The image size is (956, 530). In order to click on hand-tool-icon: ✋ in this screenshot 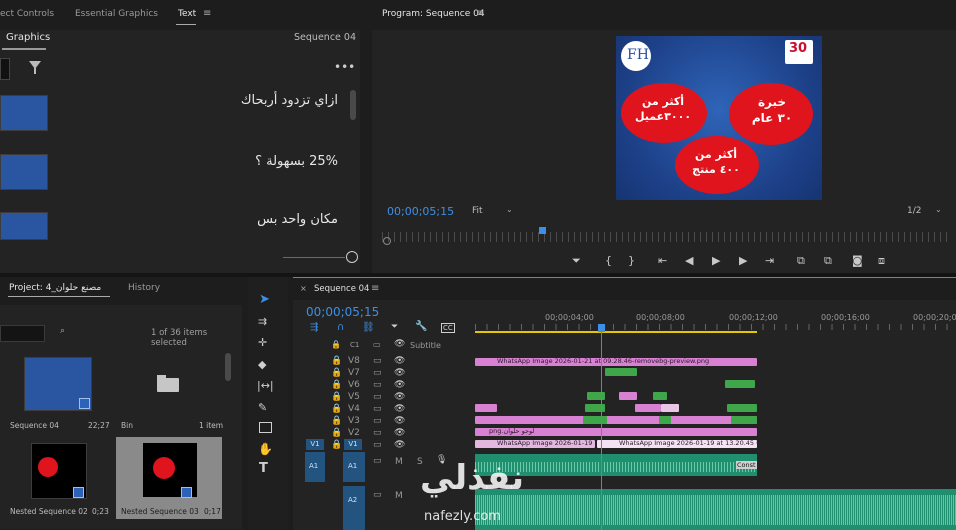, I will do `click(265, 449)`.